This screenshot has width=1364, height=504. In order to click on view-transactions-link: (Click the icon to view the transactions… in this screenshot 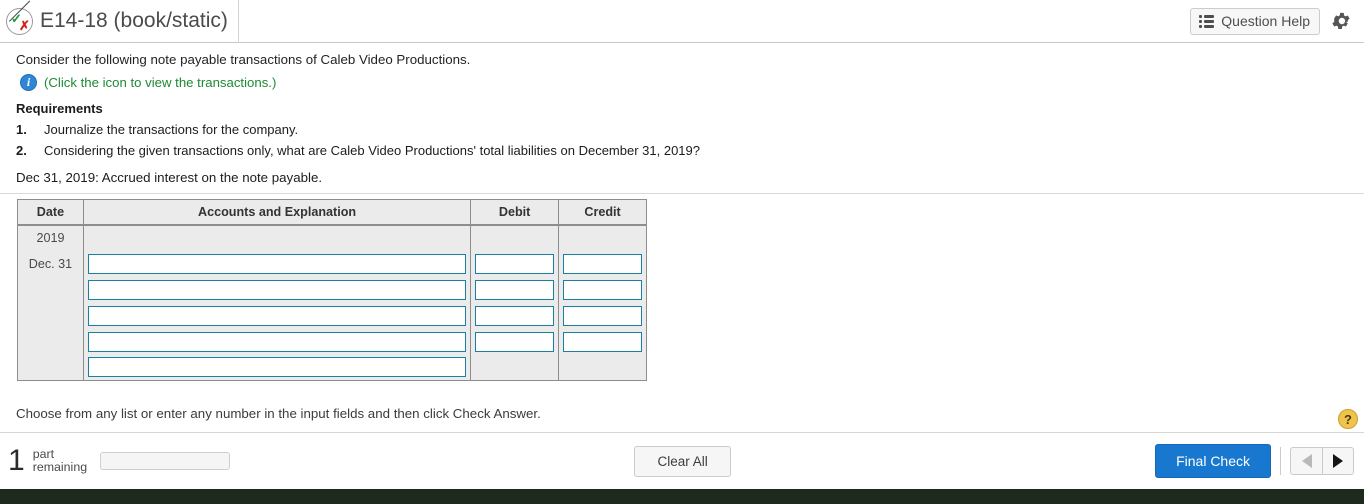, I will do `click(160, 82)`.